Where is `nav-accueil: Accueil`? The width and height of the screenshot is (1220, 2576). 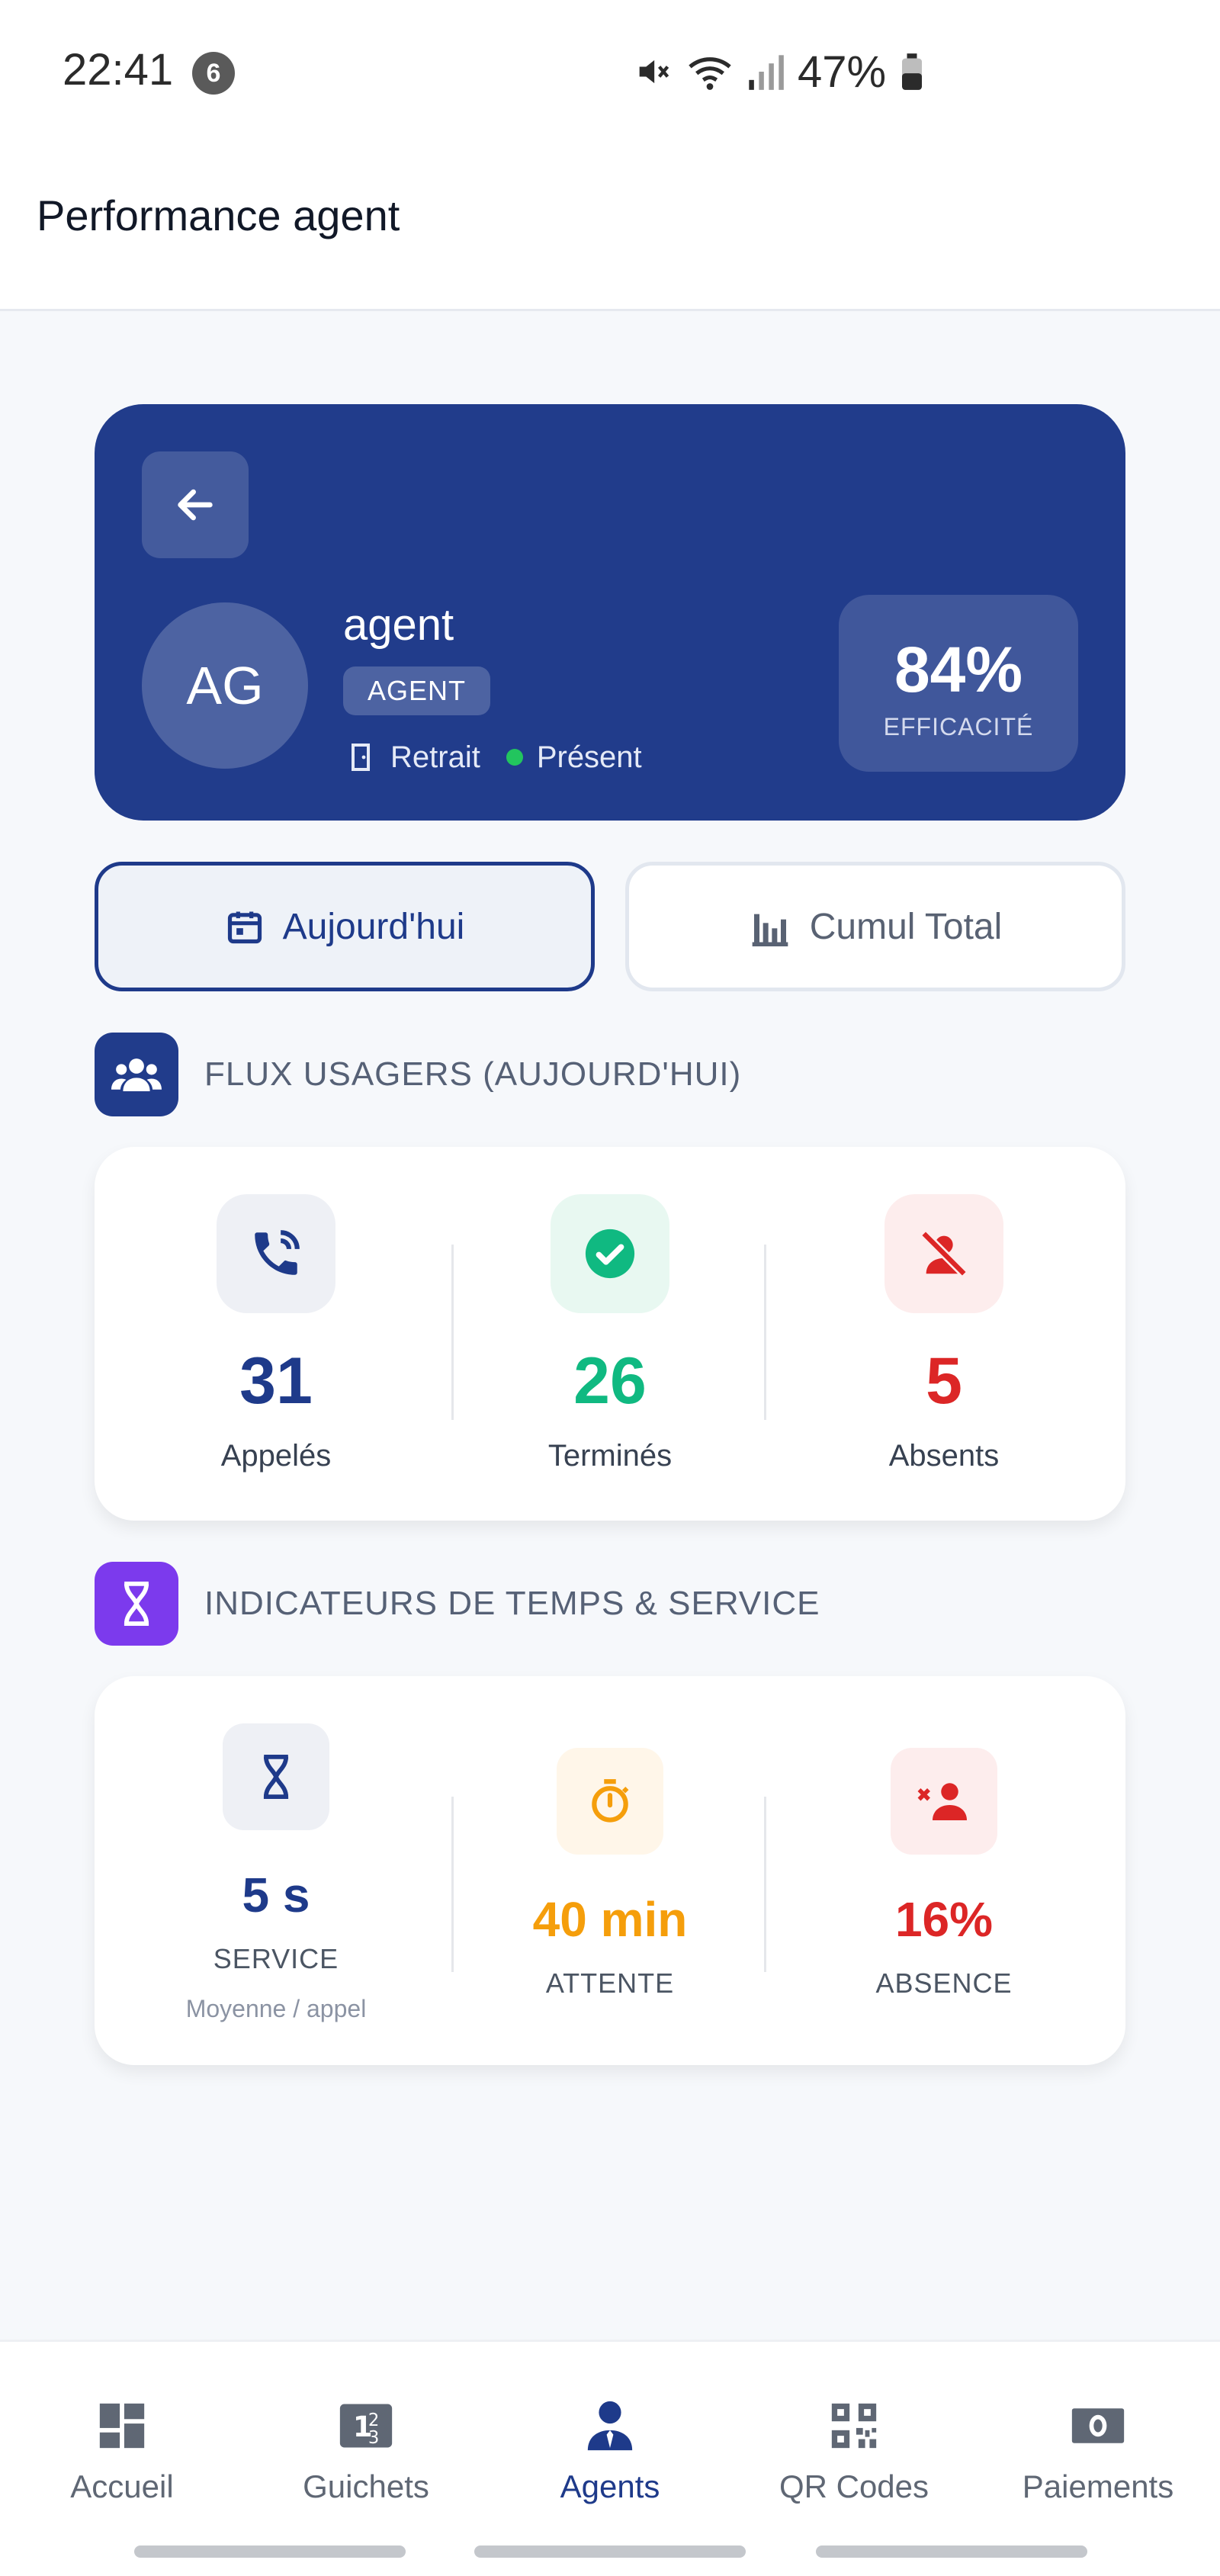 nav-accueil: Accueil is located at coordinates (122, 2450).